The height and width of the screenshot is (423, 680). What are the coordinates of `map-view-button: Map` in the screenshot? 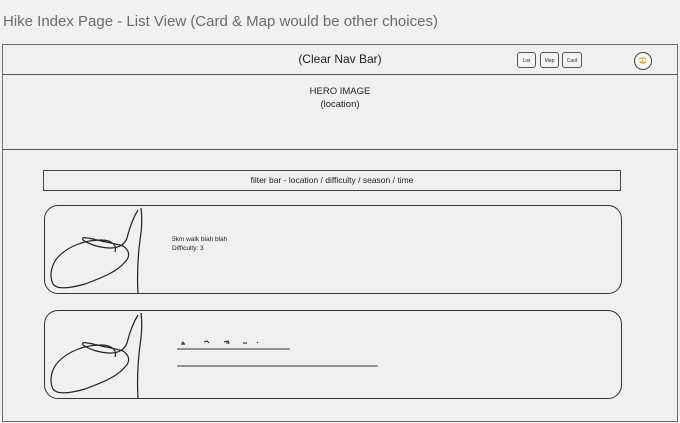 It's located at (549, 60).